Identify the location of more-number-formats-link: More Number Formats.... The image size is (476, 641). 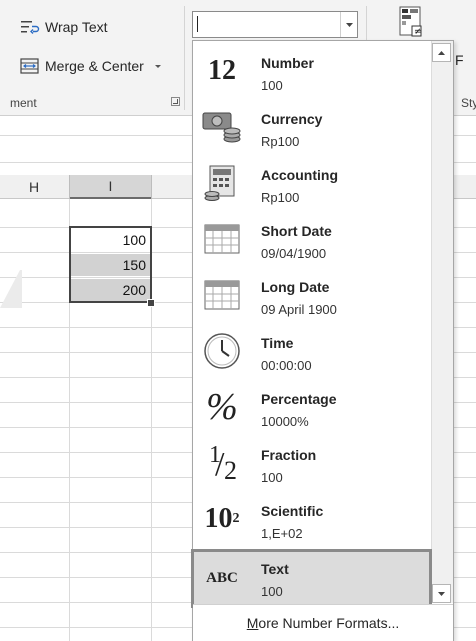
(323, 622).